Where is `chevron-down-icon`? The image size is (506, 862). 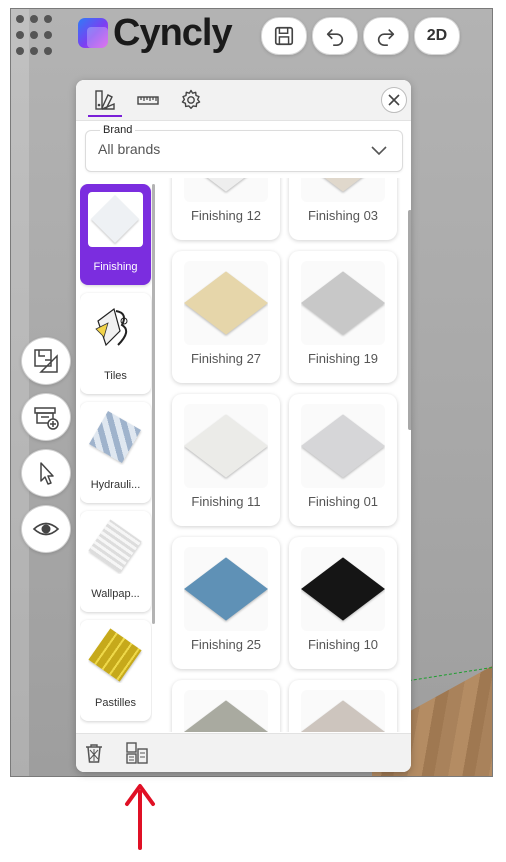 chevron-down-icon is located at coordinates (379, 151).